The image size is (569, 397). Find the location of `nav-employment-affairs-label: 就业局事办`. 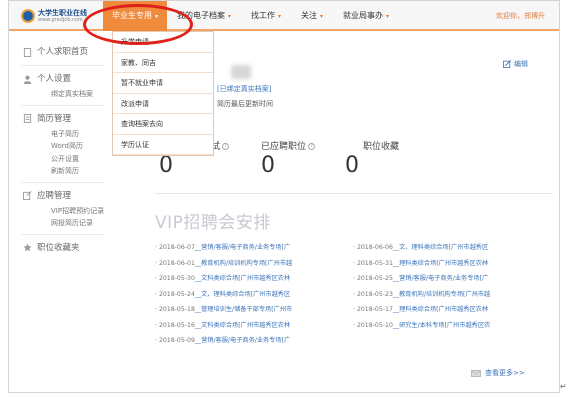

nav-employment-affairs-label: 就业局事办 is located at coordinates (363, 15).